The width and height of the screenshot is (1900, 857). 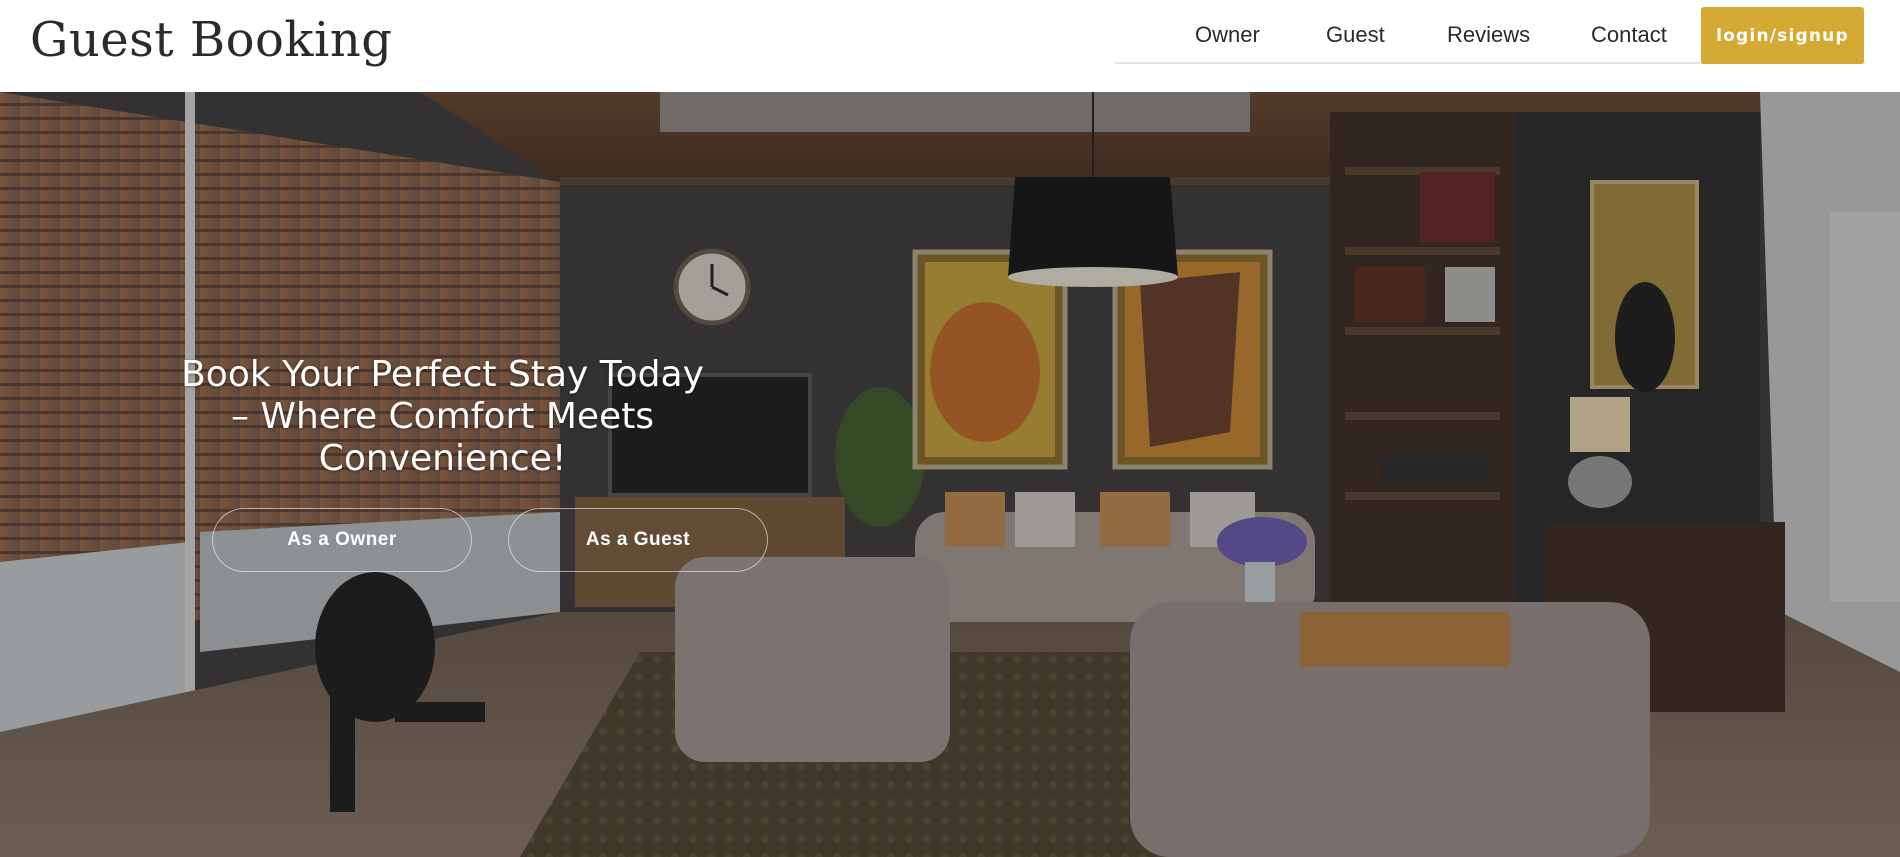 What do you see at coordinates (1629, 35) in the screenshot?
I see `nav-link-contact: Contact` at bounding box center [1629, 35].